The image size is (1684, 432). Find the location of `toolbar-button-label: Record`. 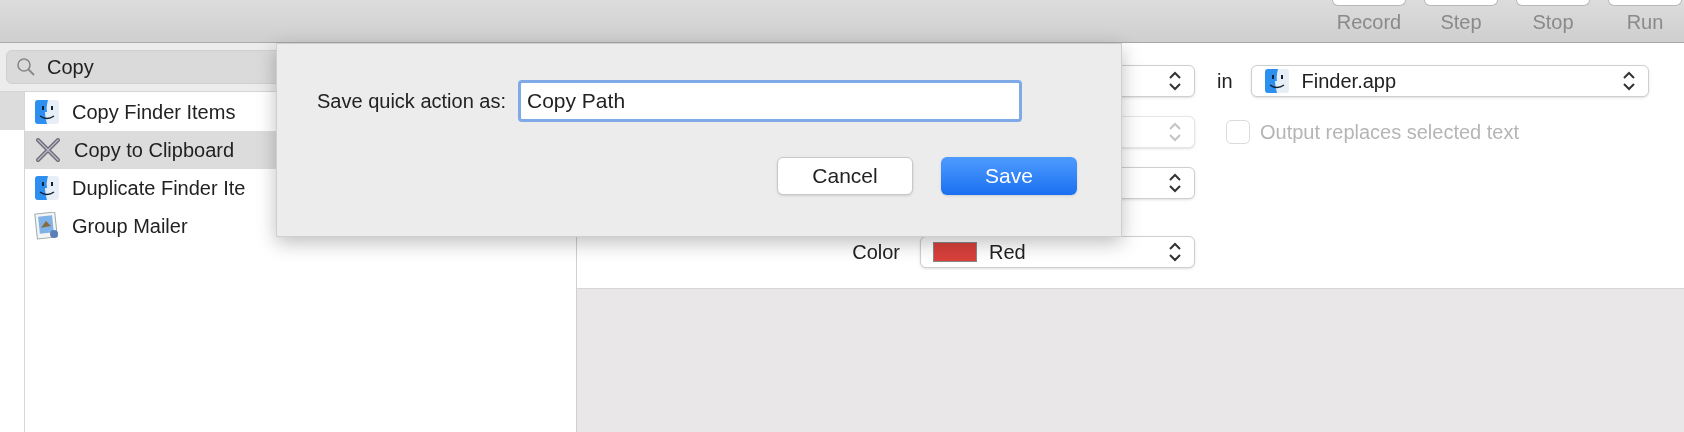

toolbar-button-label: Record is located at coordinates (1369, 22).